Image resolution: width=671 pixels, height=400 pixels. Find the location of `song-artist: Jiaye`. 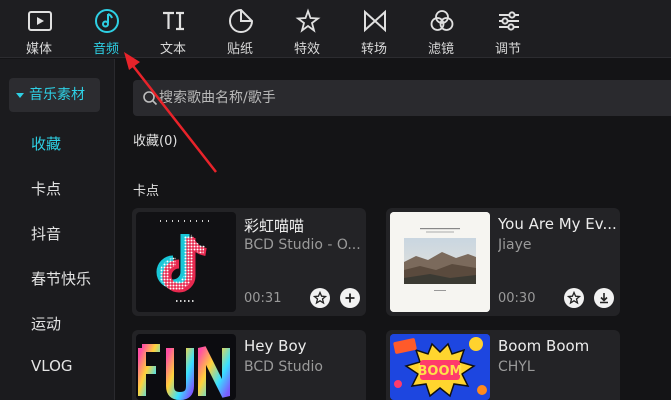

song-artist: Jiaye is located at coordinates (515, 245).